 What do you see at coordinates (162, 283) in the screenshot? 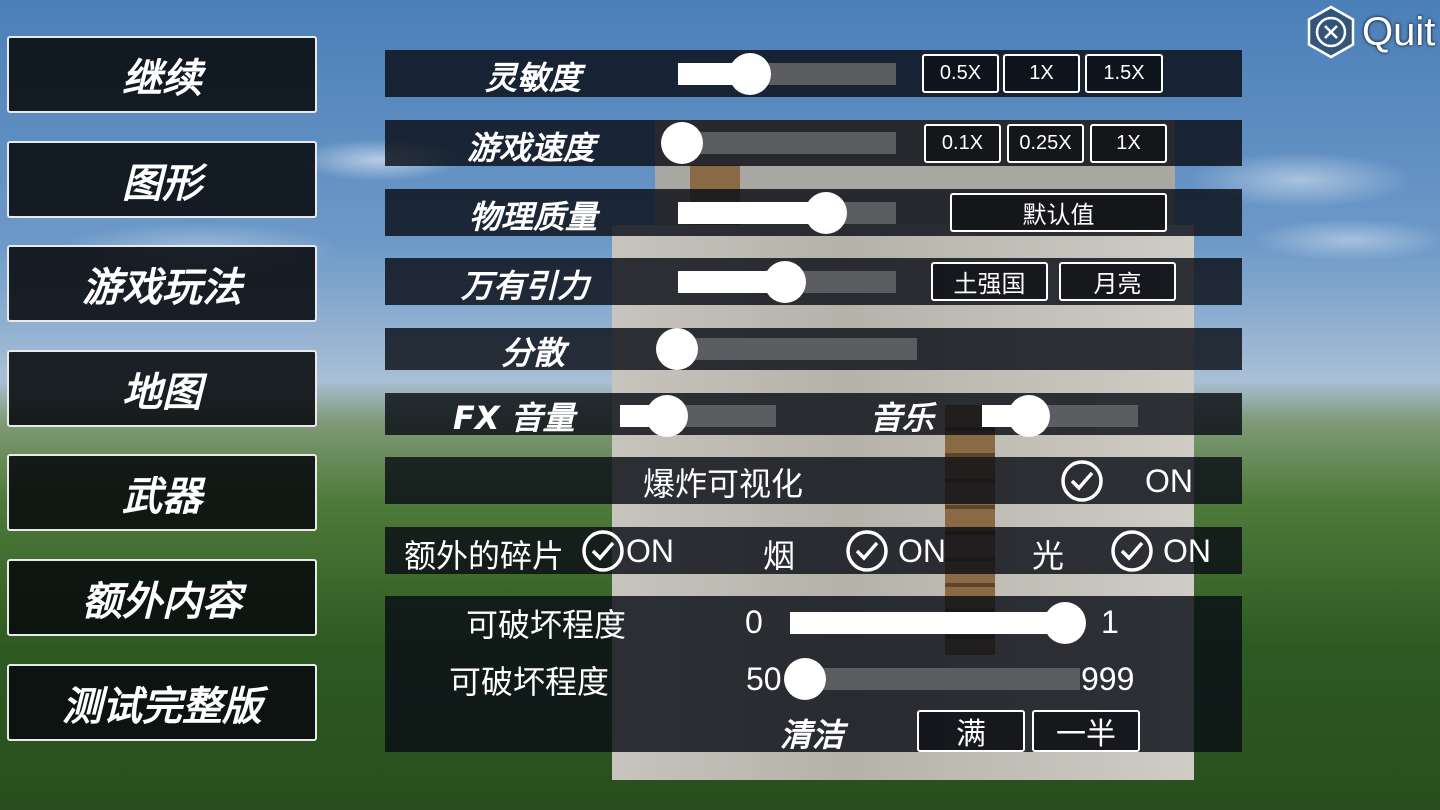
I see `menu-gameplay-button: 游戏玩法` at bounding box center [162, 283].